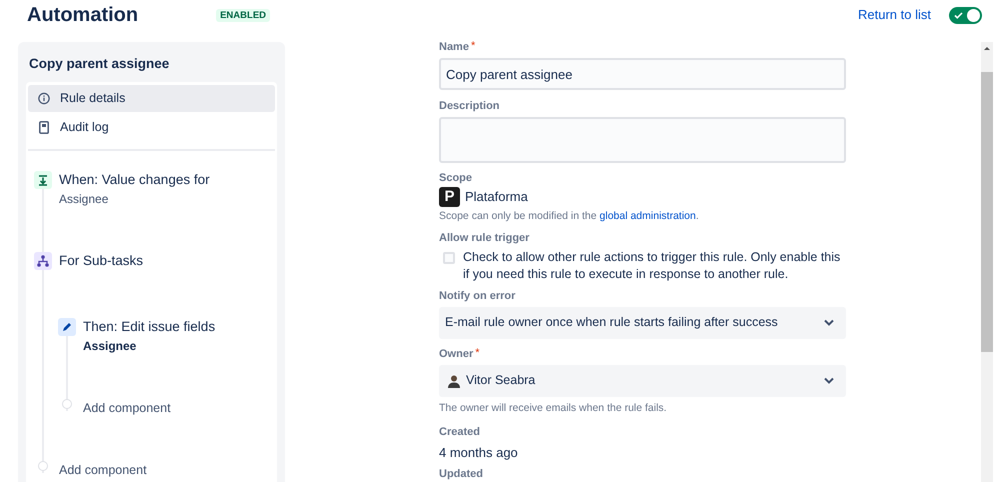  I want to click on component-title: When: Value changes for, so click(134, 180).